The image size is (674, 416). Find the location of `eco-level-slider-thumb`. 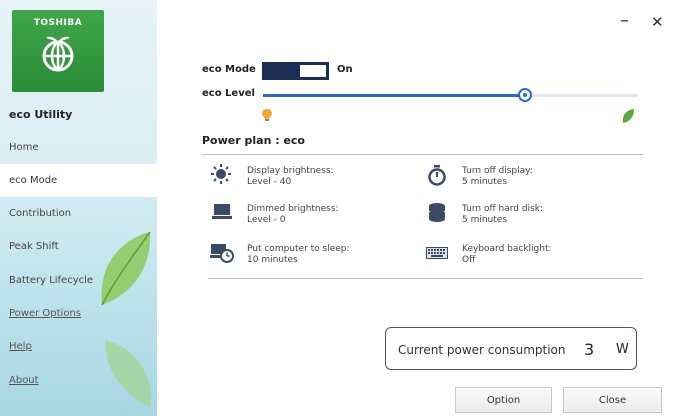

eco-level-slider-thumb is located at coordinates (525, 95).